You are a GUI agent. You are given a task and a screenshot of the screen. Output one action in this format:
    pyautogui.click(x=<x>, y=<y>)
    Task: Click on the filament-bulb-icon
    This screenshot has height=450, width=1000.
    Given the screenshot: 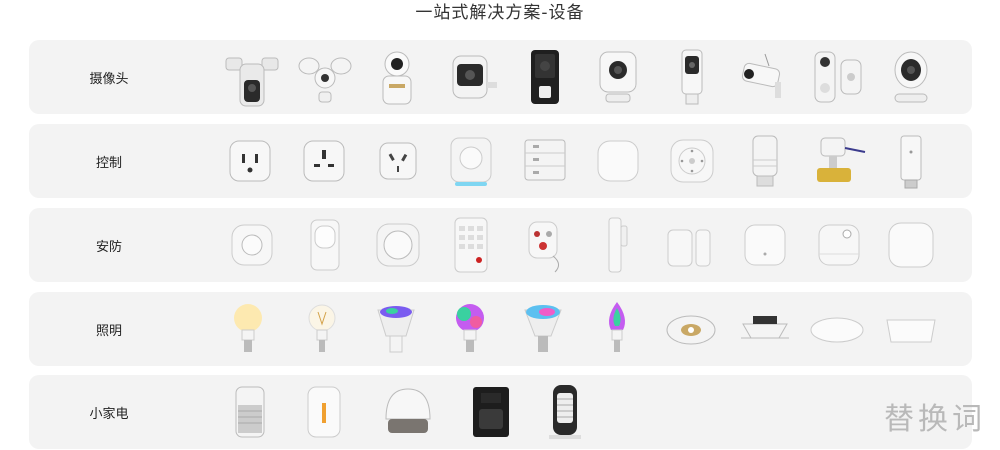 What is the action you would take?
    pyautogui.click(x=322, y=329)
    